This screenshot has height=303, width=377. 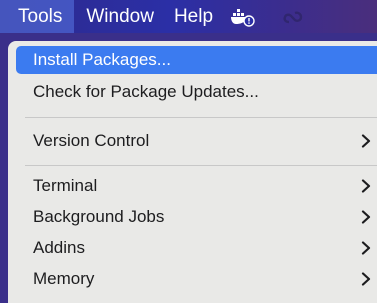 I want to click on menu-item-label: Version Control, so click(x=91, y=140).